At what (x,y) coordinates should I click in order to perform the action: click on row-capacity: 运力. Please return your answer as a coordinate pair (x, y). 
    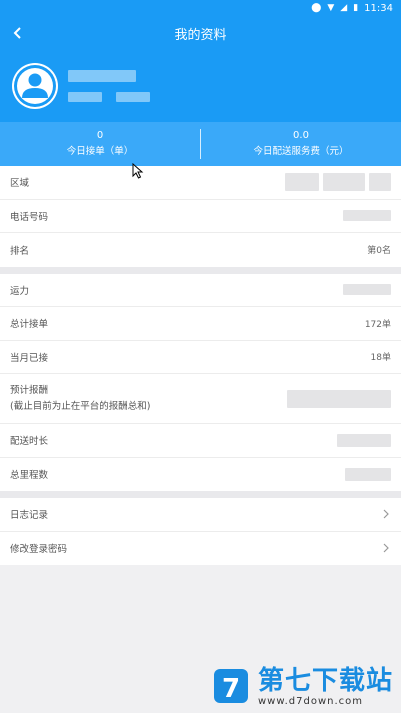
    Looking at the image, I should click on (200, 290).